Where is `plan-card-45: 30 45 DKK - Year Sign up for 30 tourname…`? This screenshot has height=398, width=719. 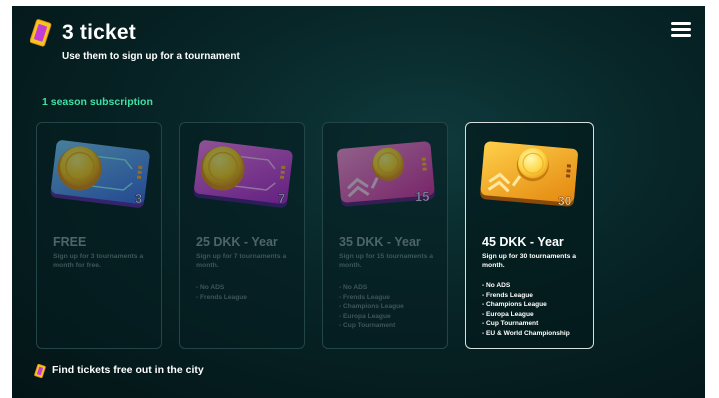
plan-card-45: 30 45 DKK - Year Sign up for 30 tourname… is located at coordinates (529, 235).